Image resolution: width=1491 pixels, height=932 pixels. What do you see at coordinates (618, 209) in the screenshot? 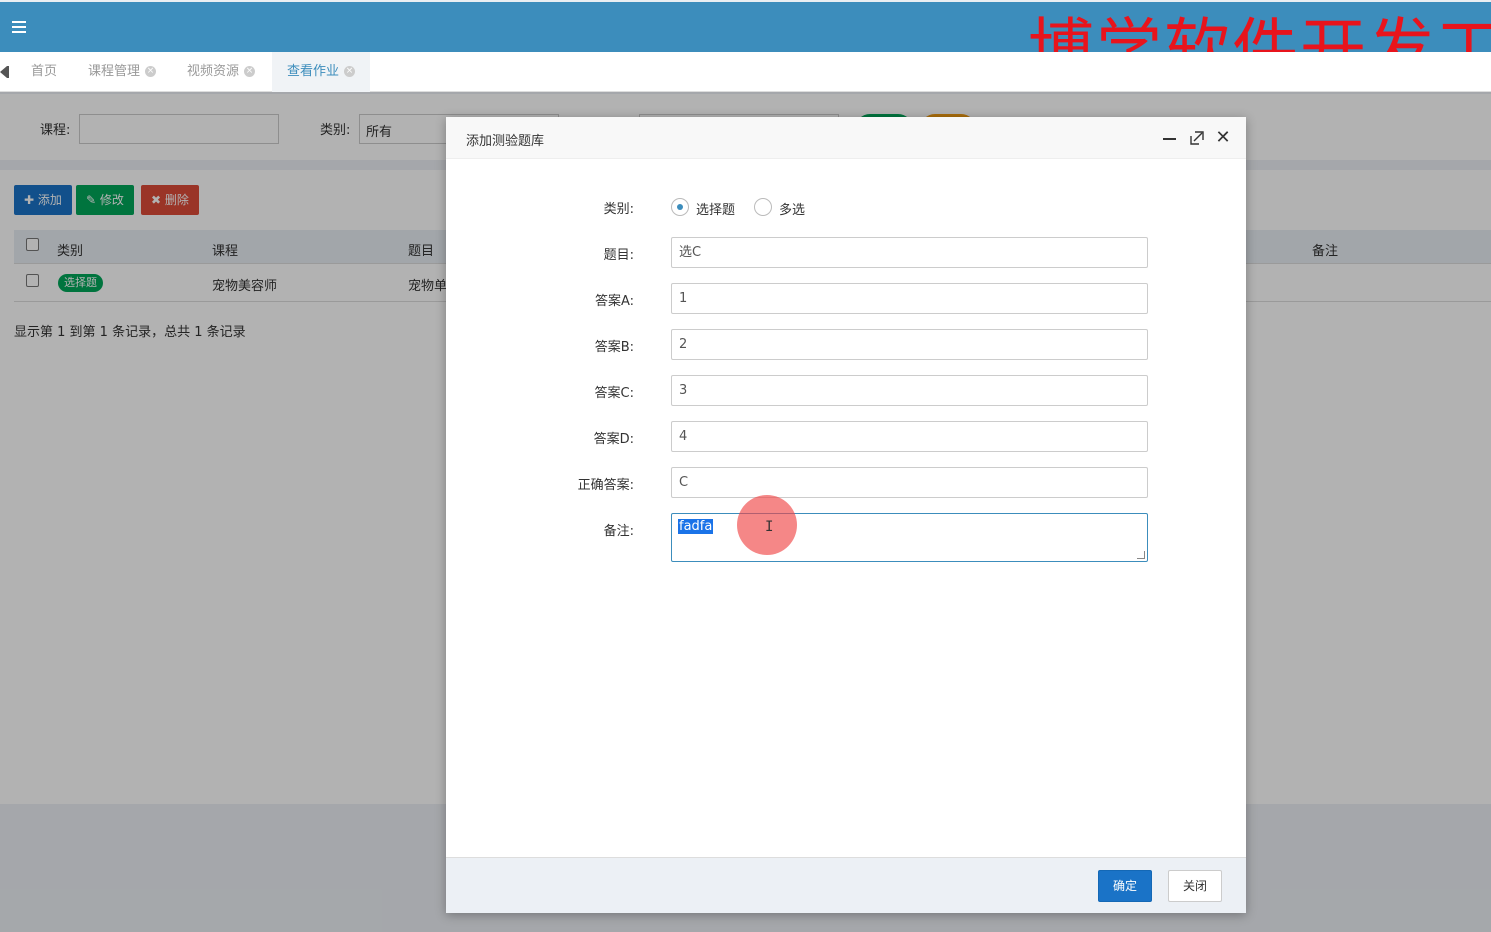
I see `category-label: 类别:` at bounding box center [618, 209].